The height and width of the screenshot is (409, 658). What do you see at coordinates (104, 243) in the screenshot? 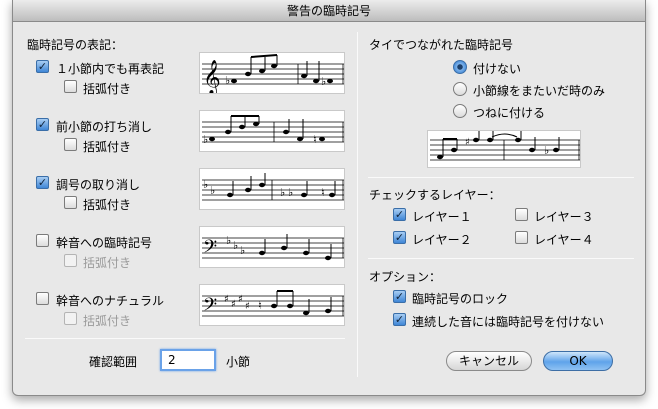
I see `natural-note-accidental-label: 幹音への臨時記号` at bounding box center [104, 243].